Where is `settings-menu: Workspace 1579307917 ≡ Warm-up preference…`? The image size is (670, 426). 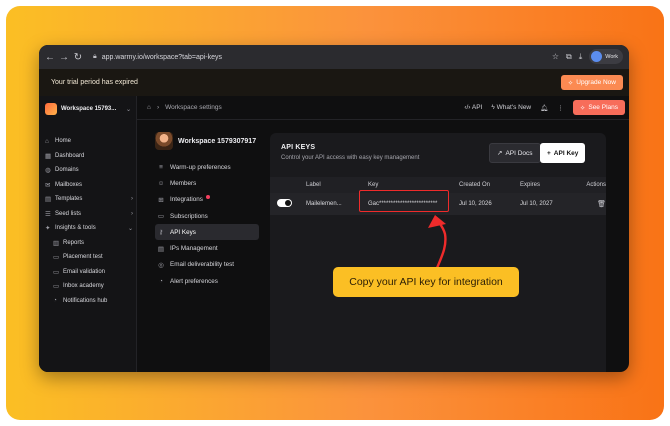
settings-menu: Workspace 1579307917 ≡ Warm-up preference… is located at coordinates (207, 210).